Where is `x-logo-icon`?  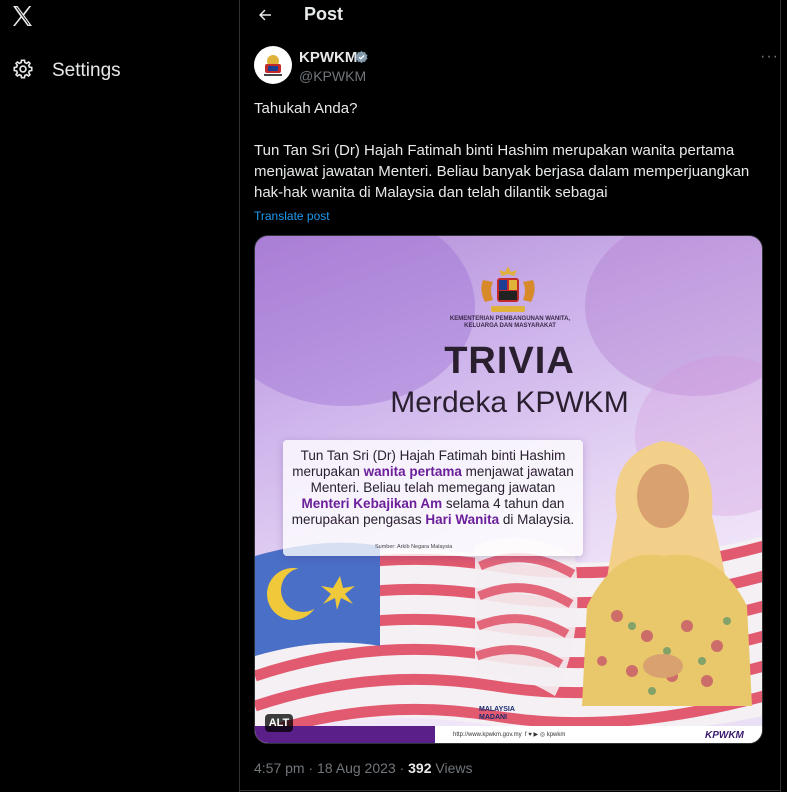 x-logo-icon is located at coordinates (22, 16).